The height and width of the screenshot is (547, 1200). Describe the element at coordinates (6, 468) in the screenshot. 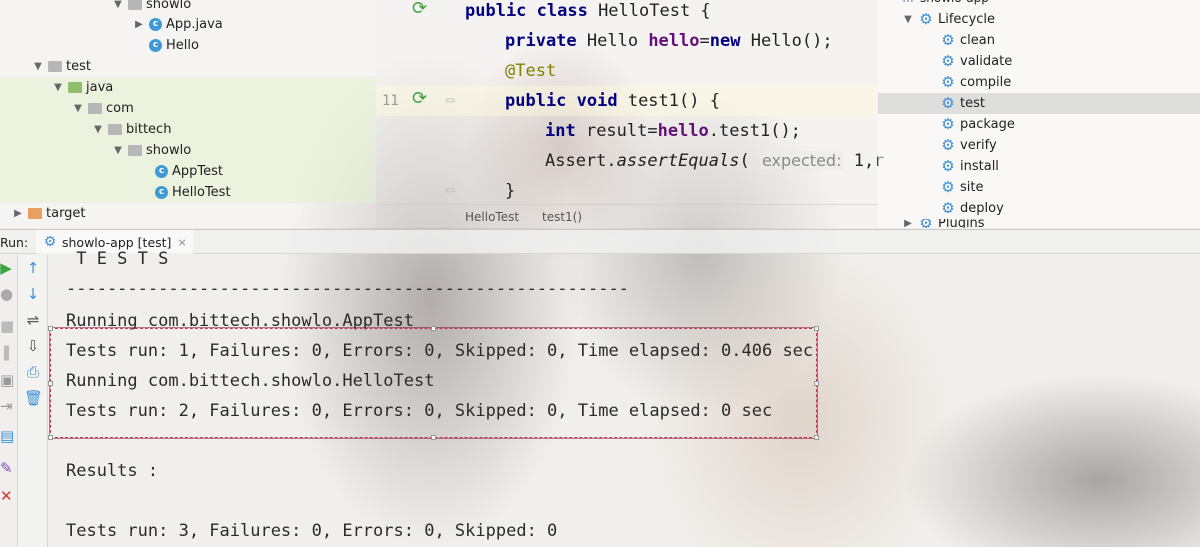

I see `settings-icon: ✎` at that location.